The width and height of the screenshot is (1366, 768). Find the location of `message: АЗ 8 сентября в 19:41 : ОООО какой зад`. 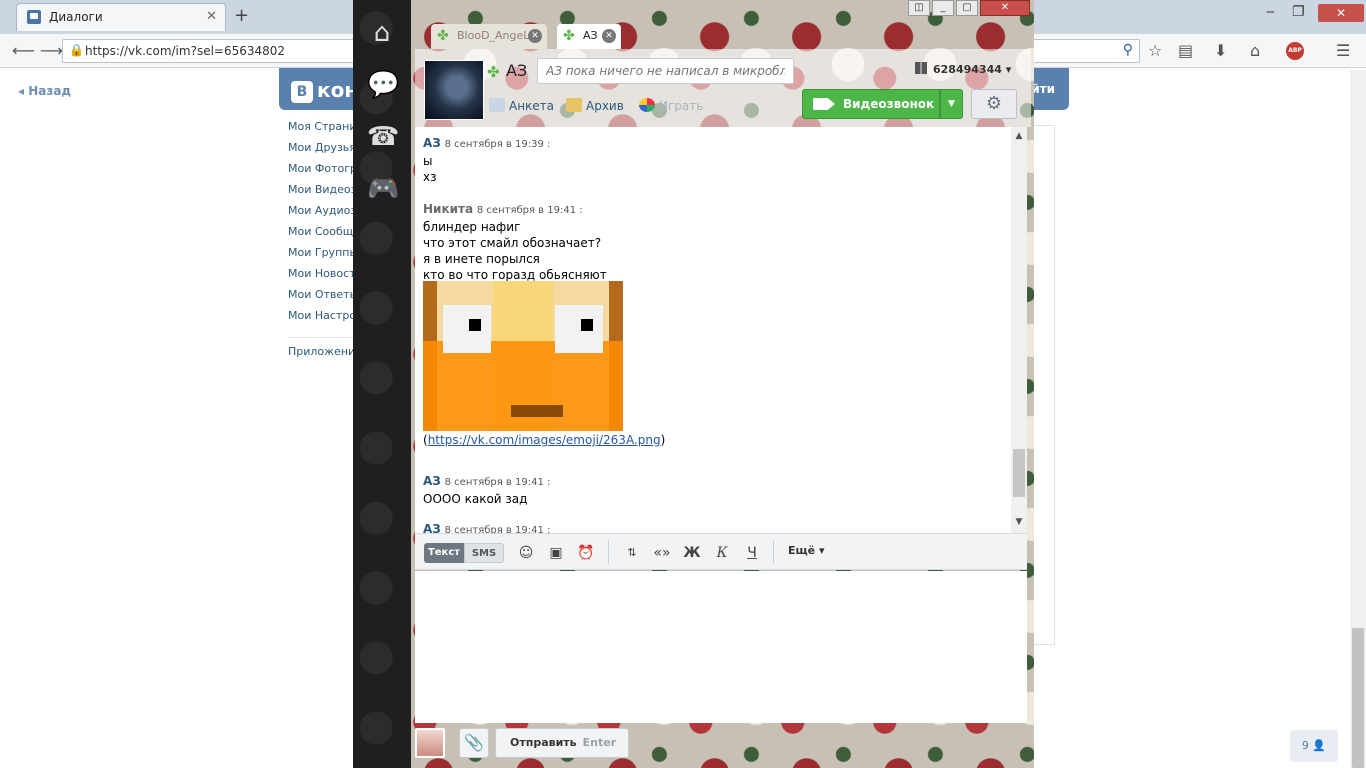

message: АЗ 8 сентября в 19:41 : ОООО какой зад is located at coordinates (486, 490).